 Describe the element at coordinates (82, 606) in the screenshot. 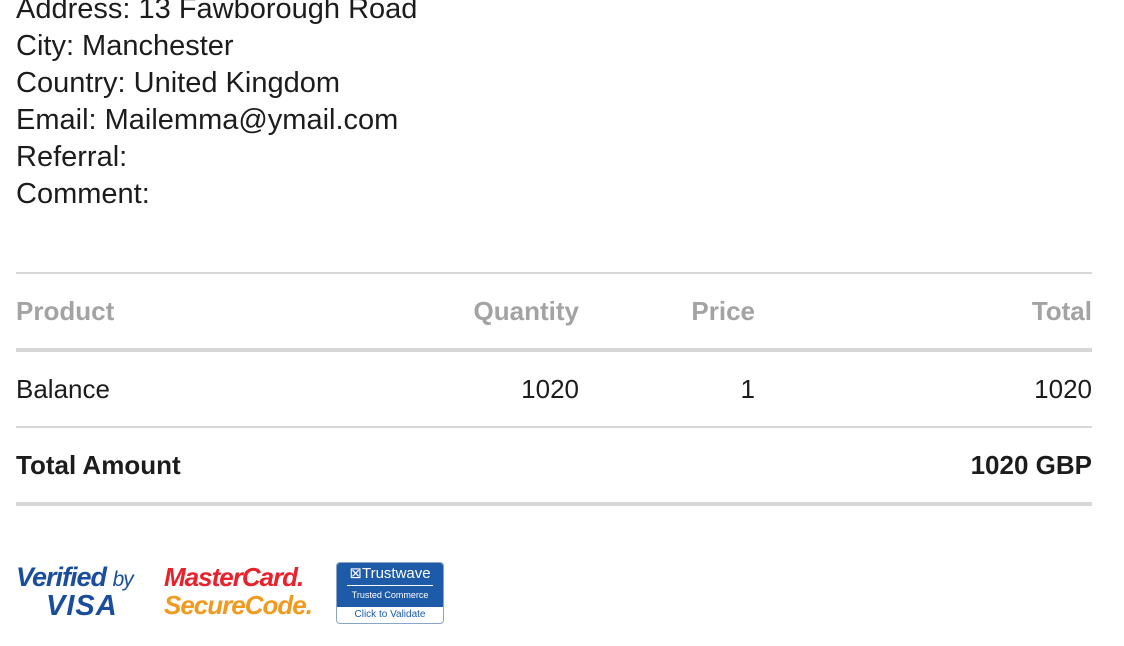

I see `vbv-visa-text: VISA` at that location.